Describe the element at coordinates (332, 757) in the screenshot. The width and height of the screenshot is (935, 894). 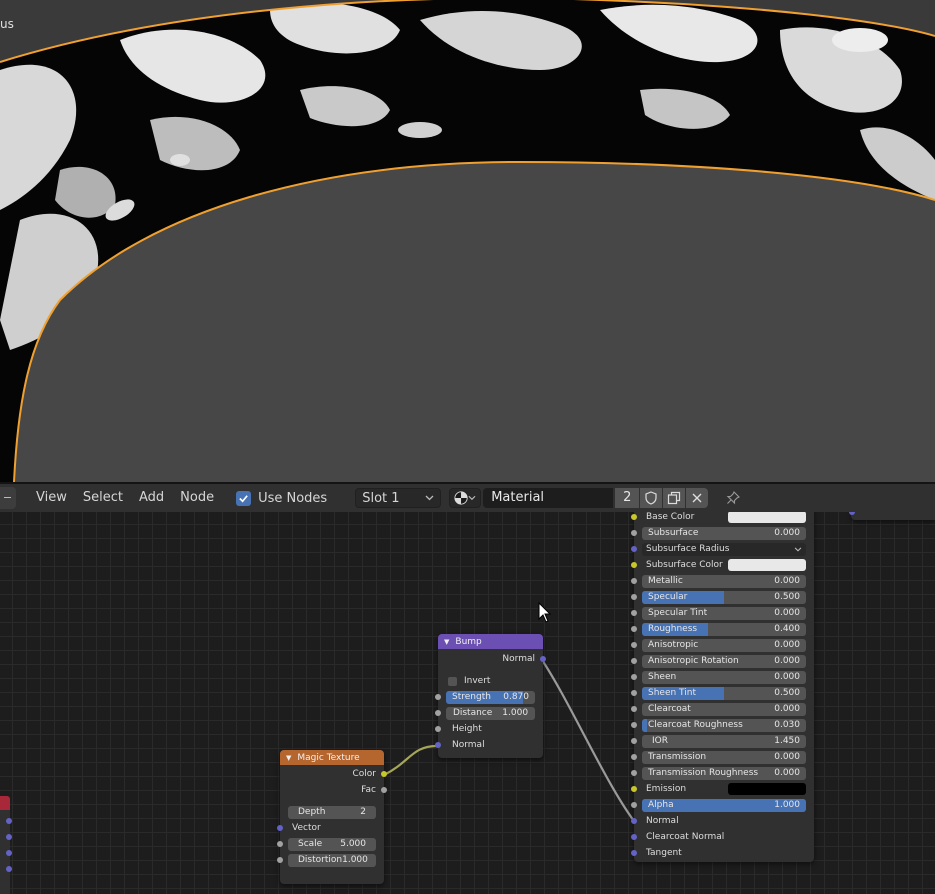
I see `magic-node-header: ▼ Magic Texture` at that location.